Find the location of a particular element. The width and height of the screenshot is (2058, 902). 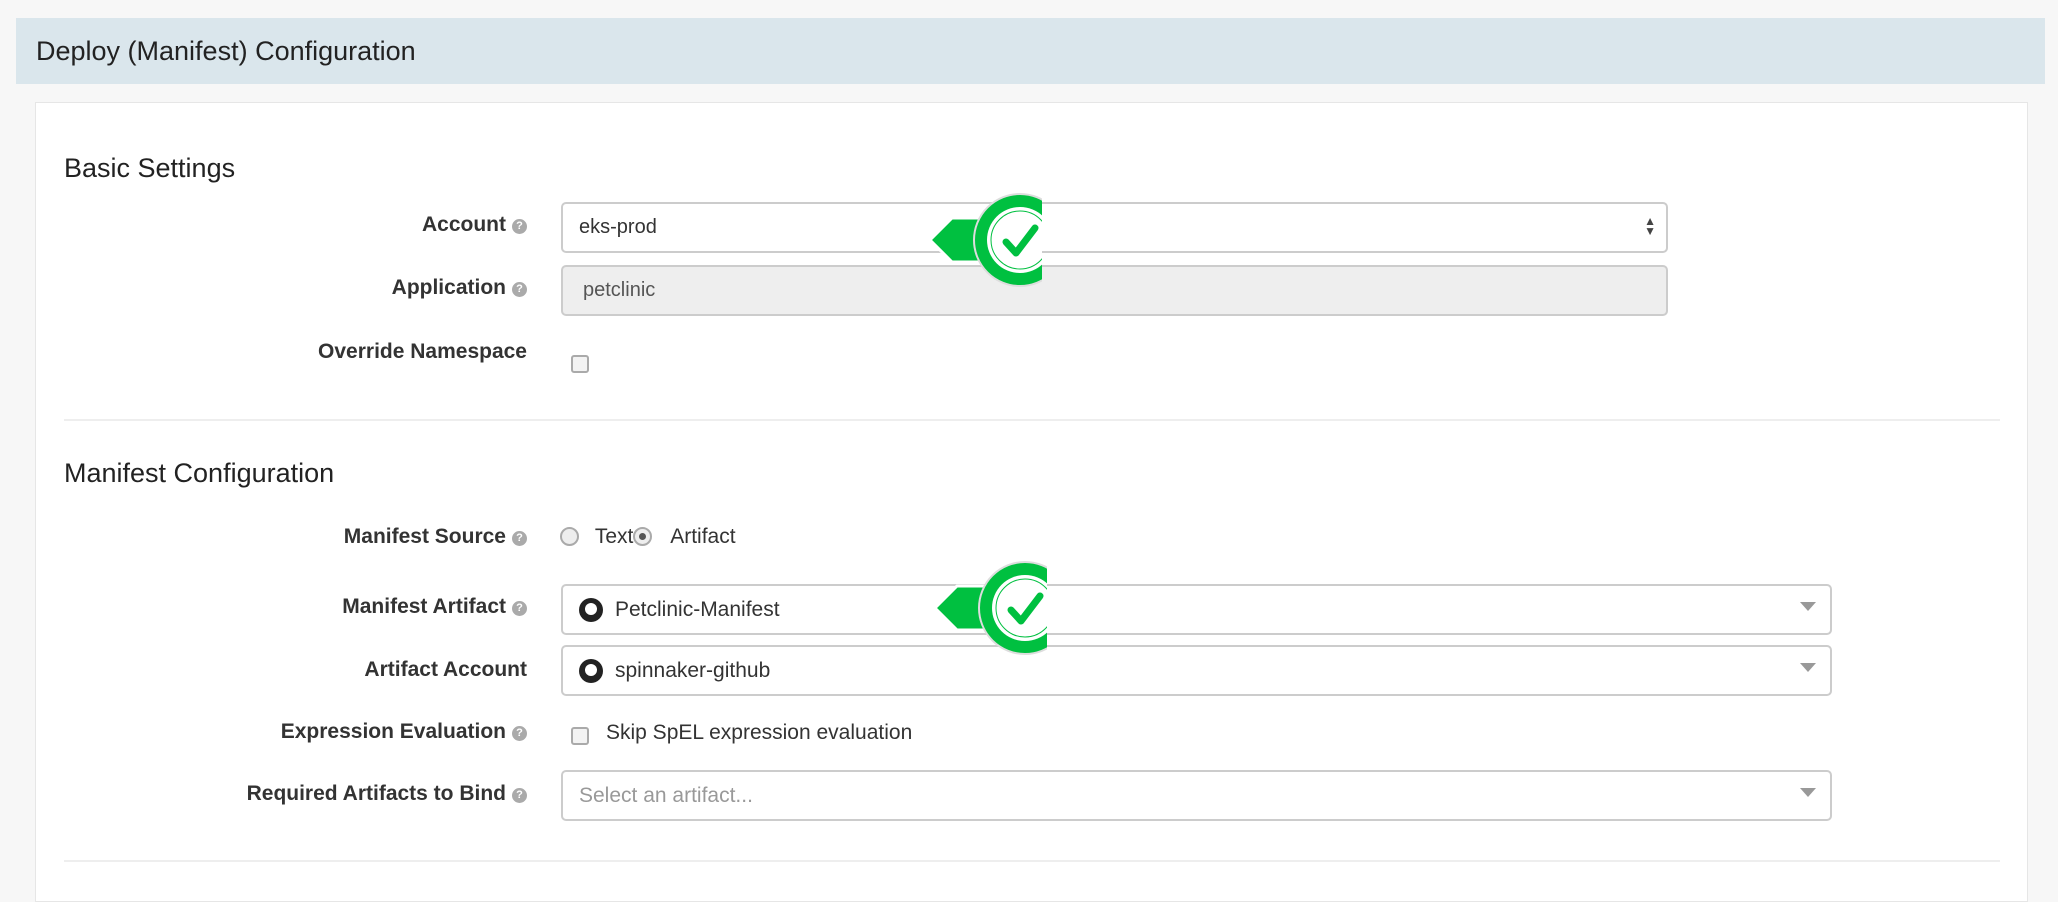

required-artifacts-label-text: Required Artifacts to Bind is located at coordinates (376, 793).